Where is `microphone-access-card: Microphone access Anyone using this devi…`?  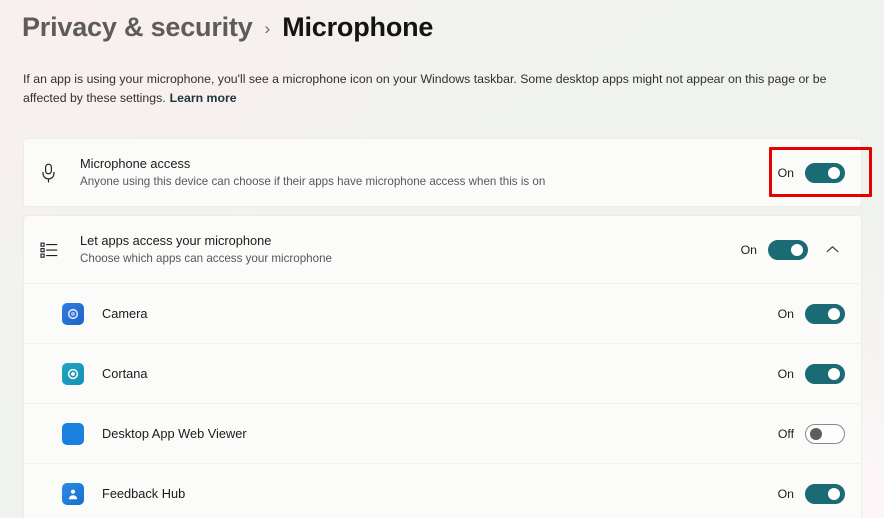 microphone-access-card: Microphone access Anyone using this devi… is located at coordinates (442, 172).